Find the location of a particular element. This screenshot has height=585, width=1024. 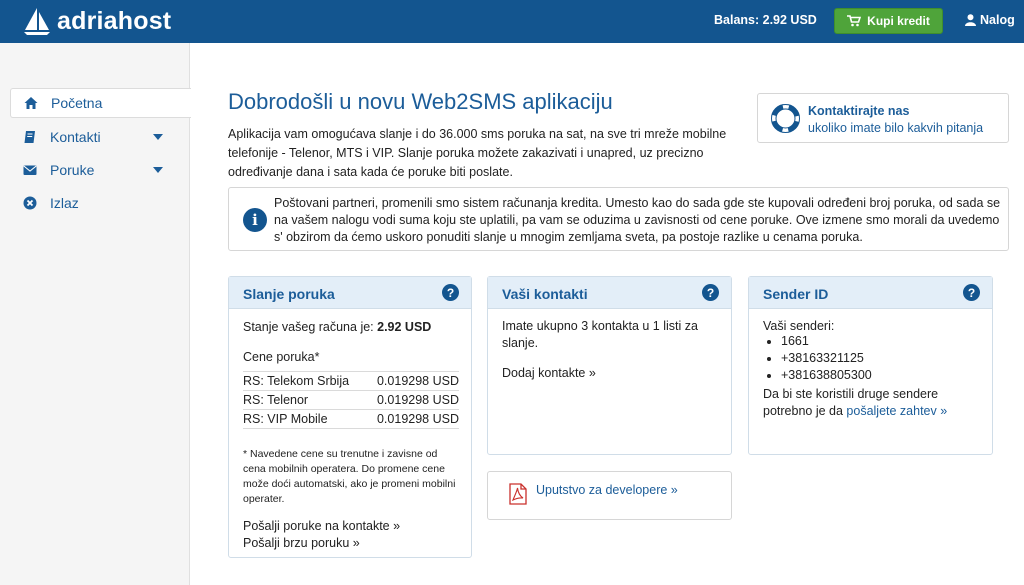

developer-guide-box: Uputstvo za developere » is located at coordinates (609, 495).